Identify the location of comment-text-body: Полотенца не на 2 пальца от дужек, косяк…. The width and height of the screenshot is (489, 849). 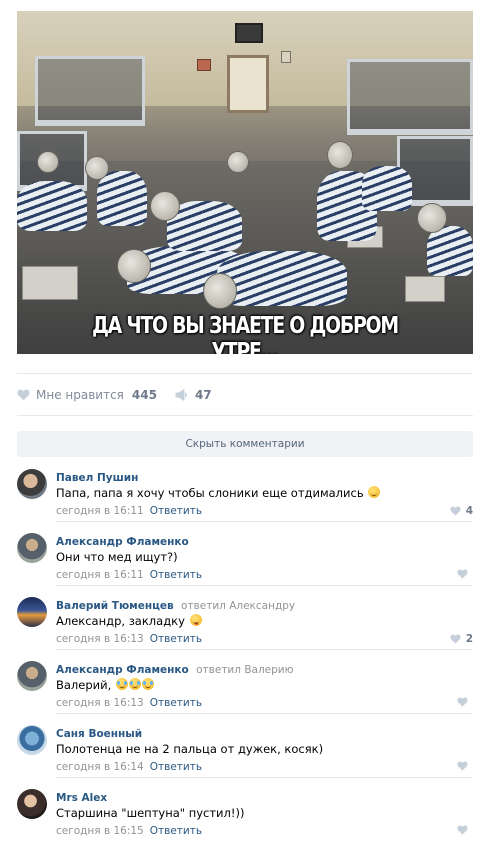
(190, 749).